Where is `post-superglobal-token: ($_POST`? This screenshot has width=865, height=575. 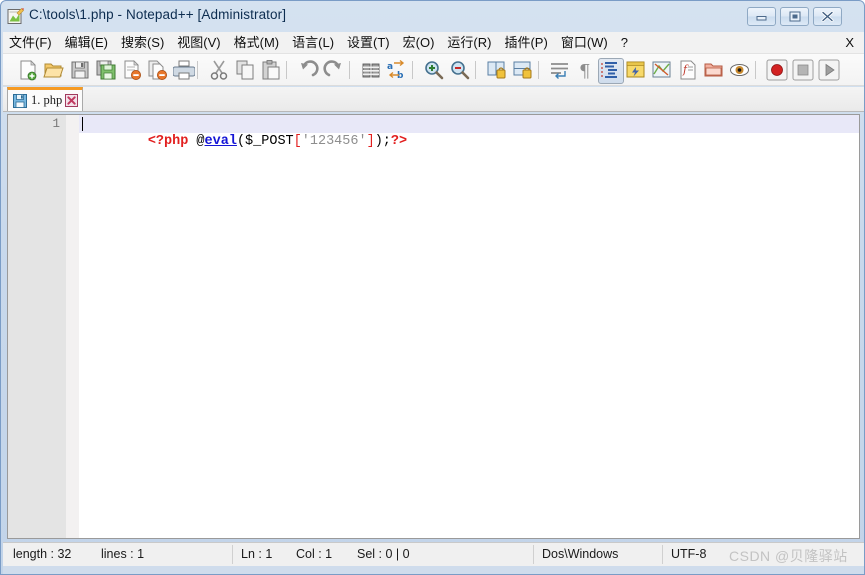 post-superglobal-token: ($_POST is located at coordinates (265, 141).